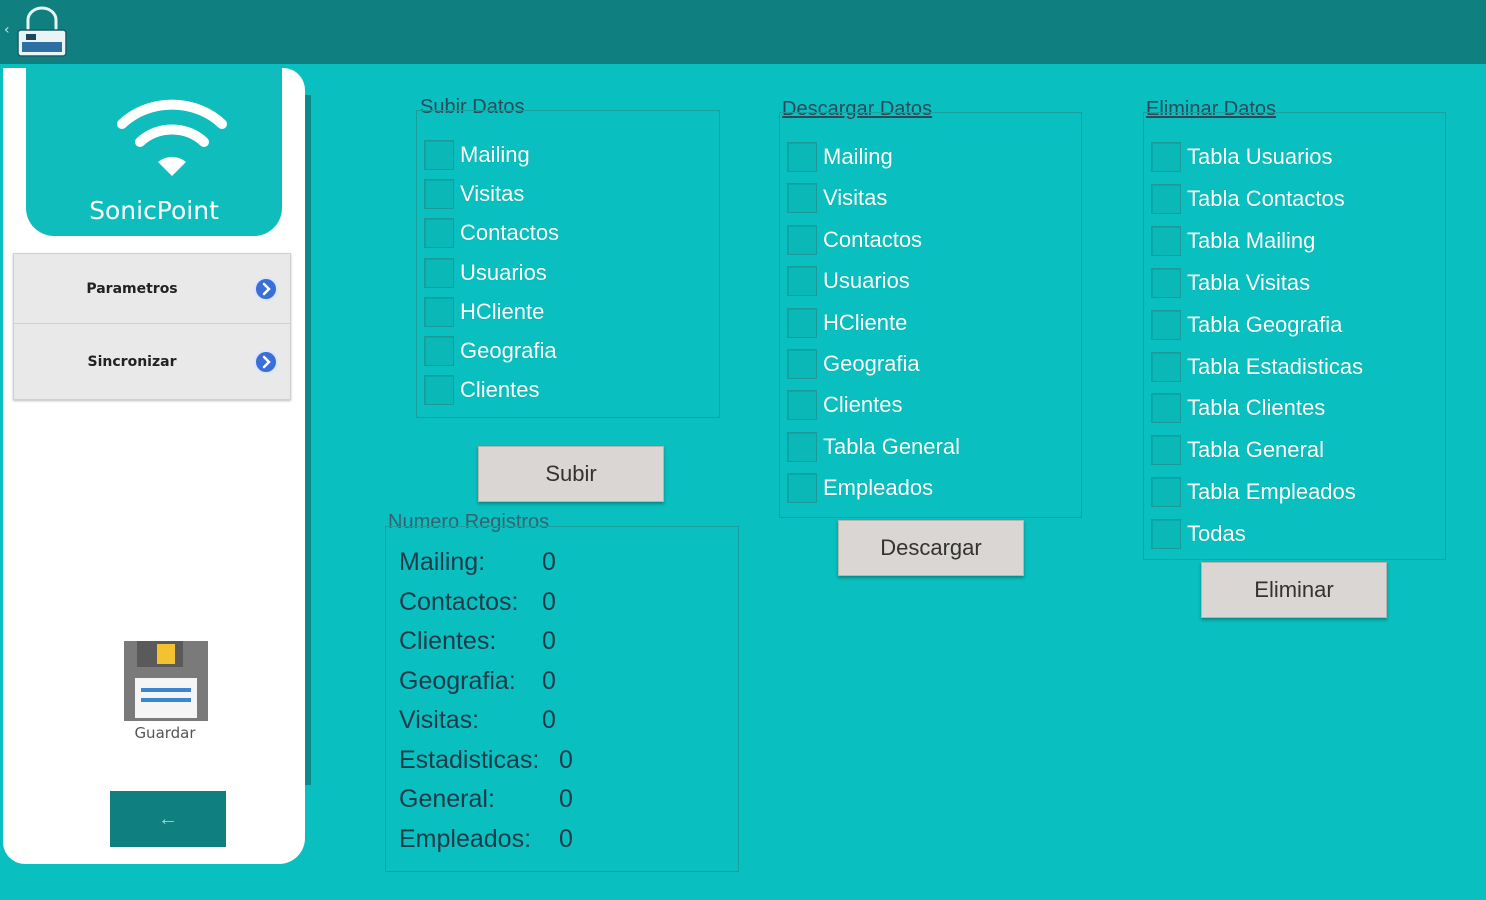 The width and height of the screenshot is (1486, 900). What do you see at coordinates (154, 210) in the screenshot?
I see `brand-name: SonicPoint` at bounding box center [154, 210].